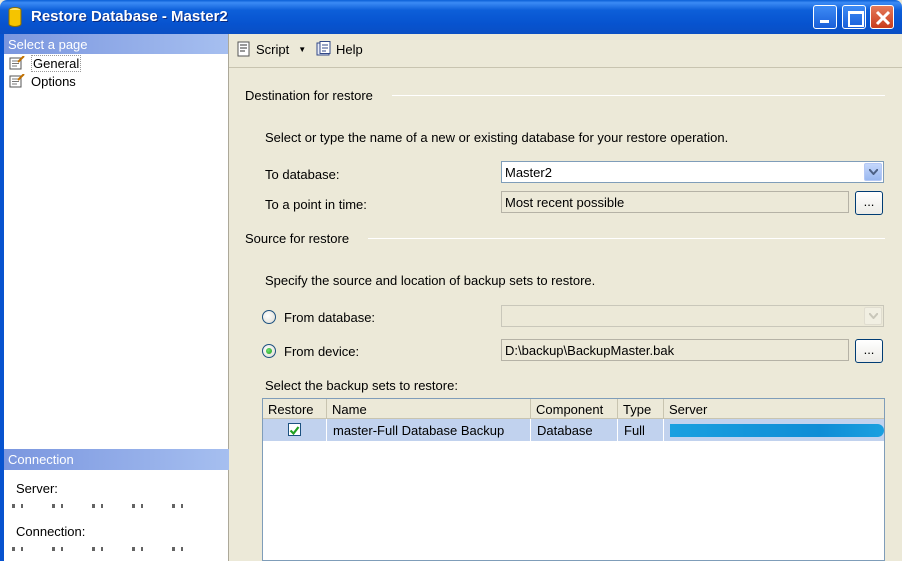 This screenshot has width=902, height=561. What do you see at coordinates (316, 204) in the screenshot?
I see `point-in-time-label: To a point in time:` at bounding box center [316, 204].